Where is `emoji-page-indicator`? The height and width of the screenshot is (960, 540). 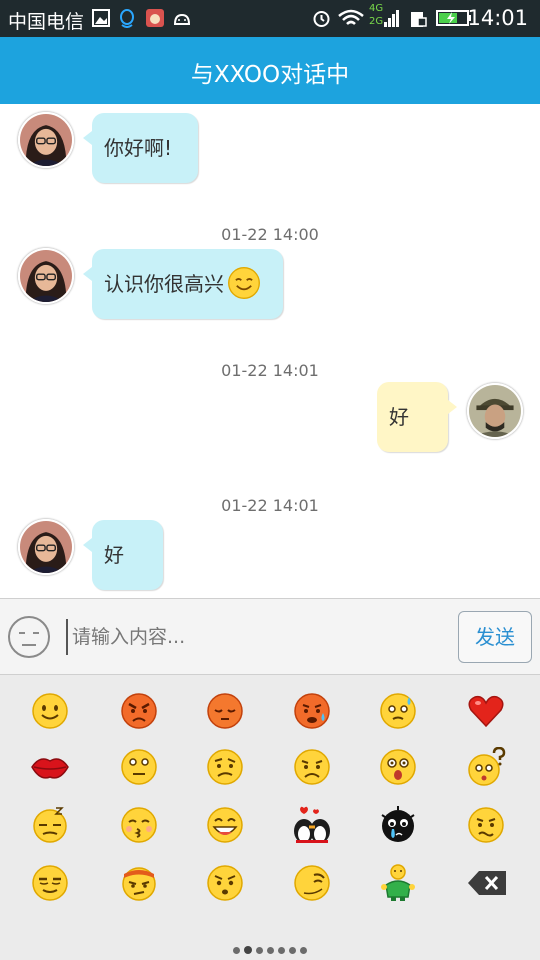 emoji-page-indicator is located at coordinates (270, 948).